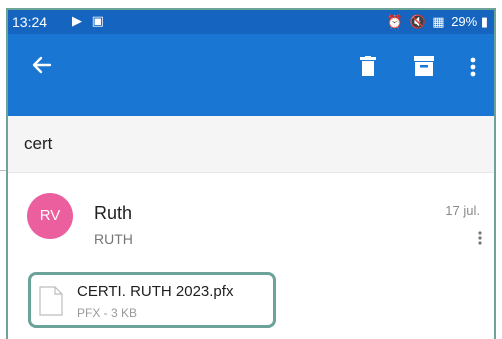 The image size is (502, 339). Describe the element at coordinates (77, 20) in the screenshot. I see `play-notification-icon: ▶` at that location.